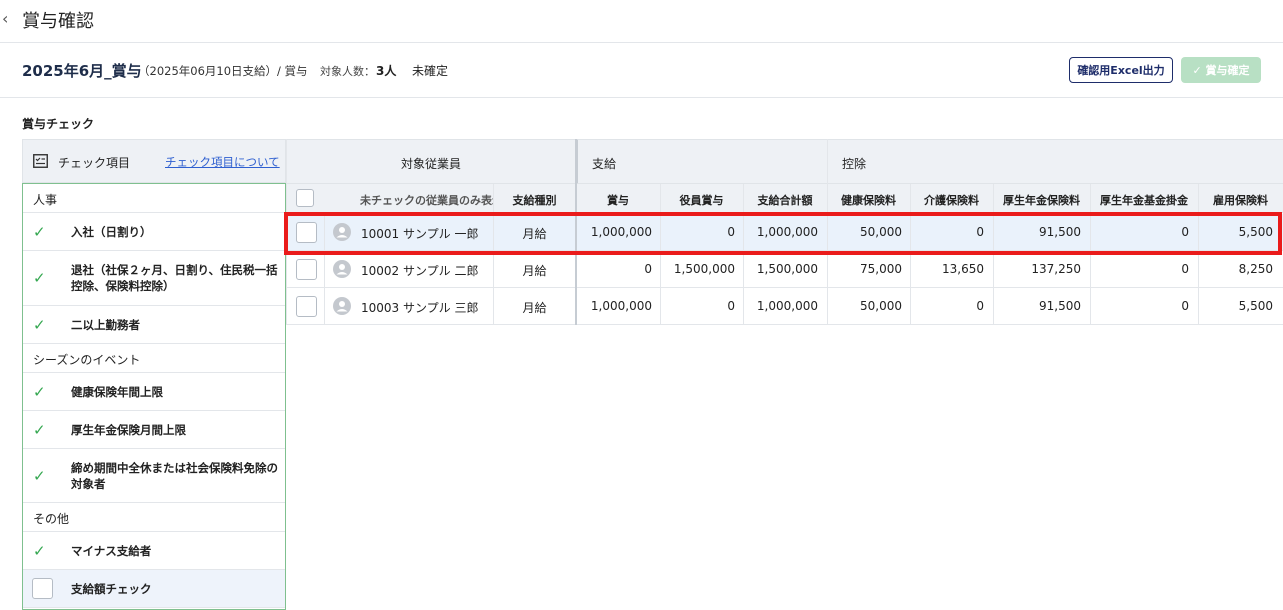 The image size is (1283, 610). I want to click on status-badge: 未確定, so click(430, 71).